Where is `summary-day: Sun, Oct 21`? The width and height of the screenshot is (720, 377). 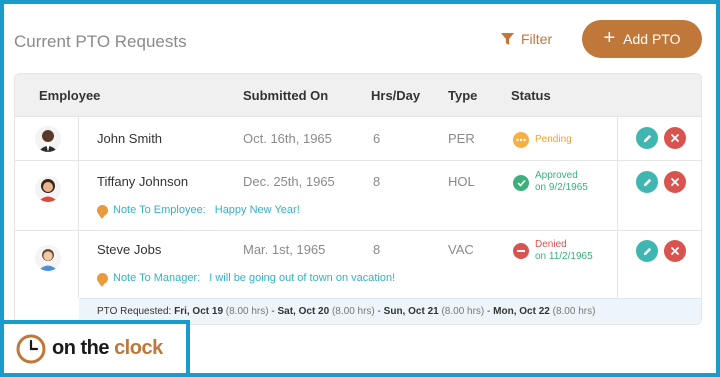 summary-day: Sun, Oct 21 is located at coordinates (411, 311).